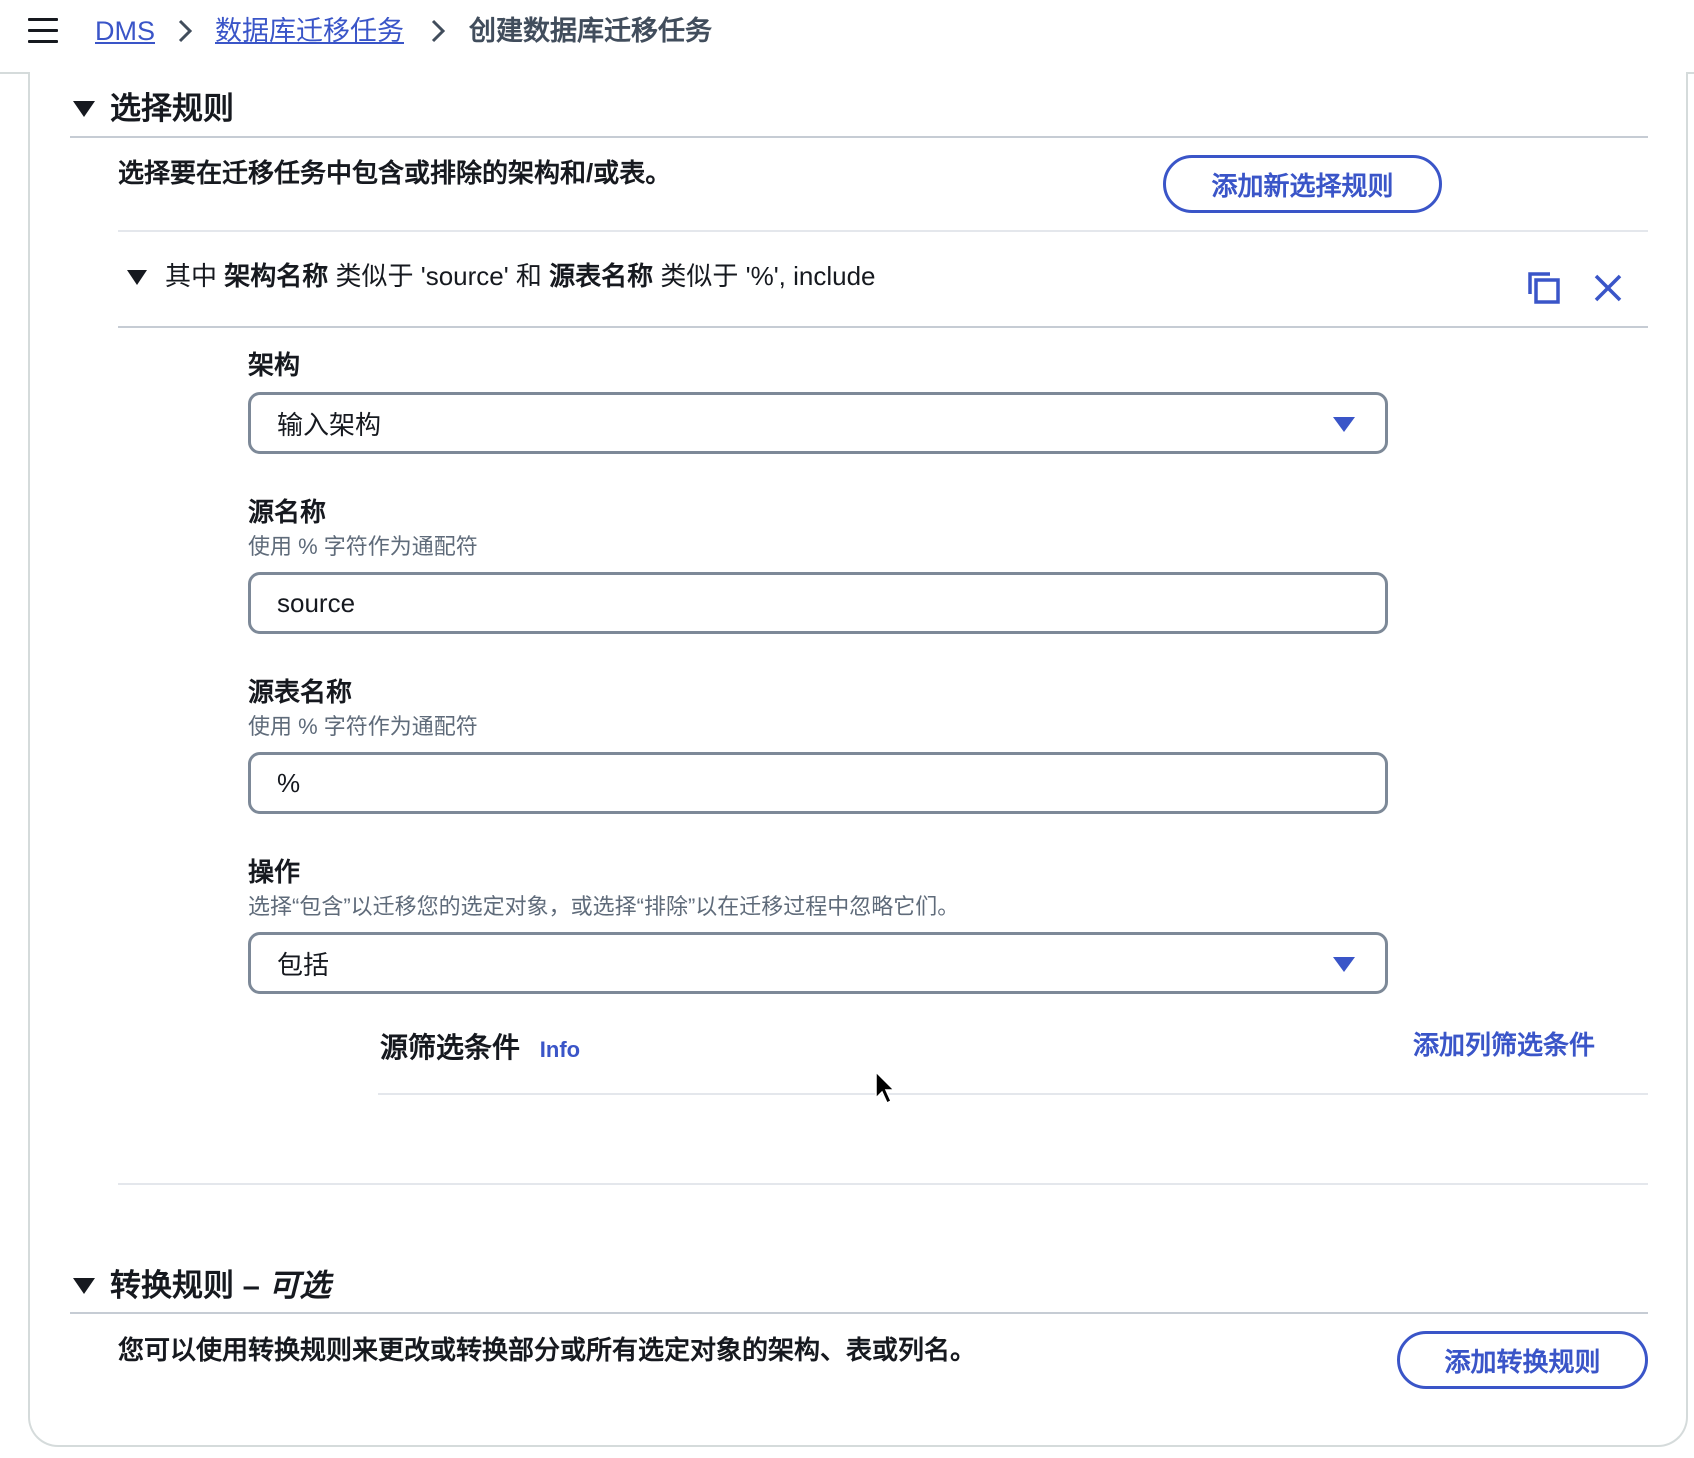 The width and height of the screenshot is (1694, 1458). I want to click on action-select-value: 包括, so click(303, 964).